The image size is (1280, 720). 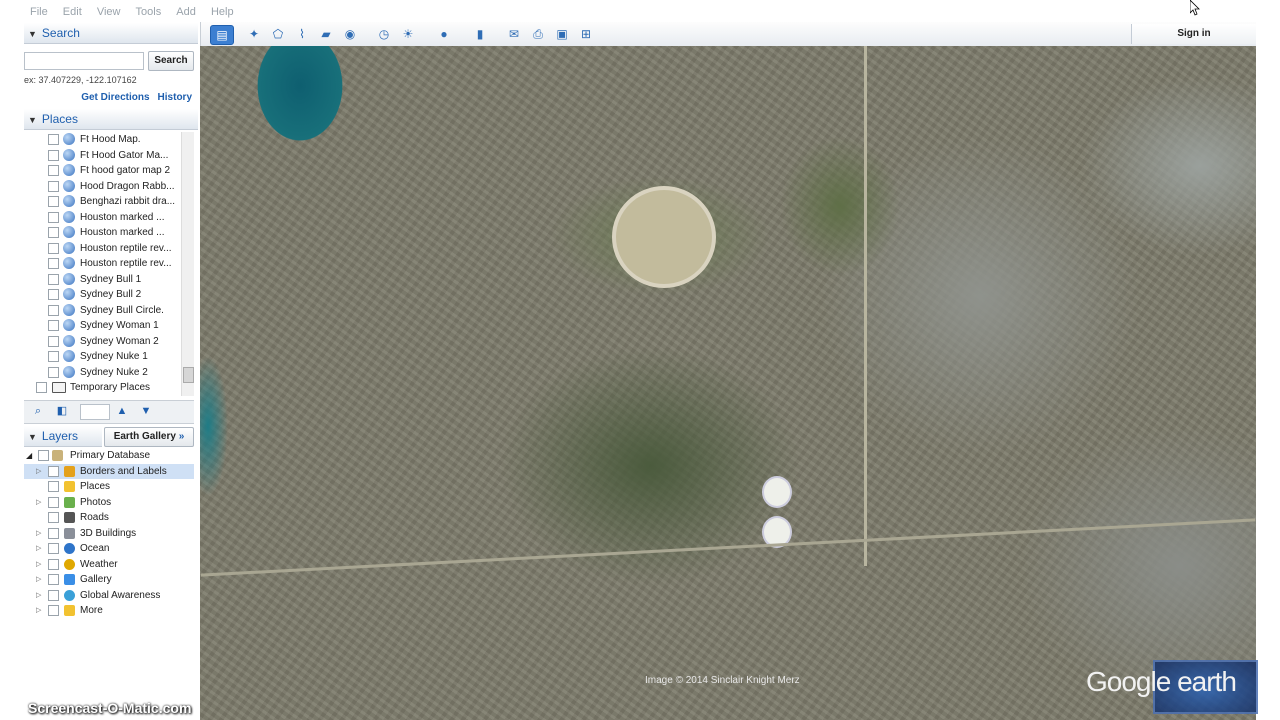 I want to click on layer-item: ▷ Gallery, so click(x=109, y=580).